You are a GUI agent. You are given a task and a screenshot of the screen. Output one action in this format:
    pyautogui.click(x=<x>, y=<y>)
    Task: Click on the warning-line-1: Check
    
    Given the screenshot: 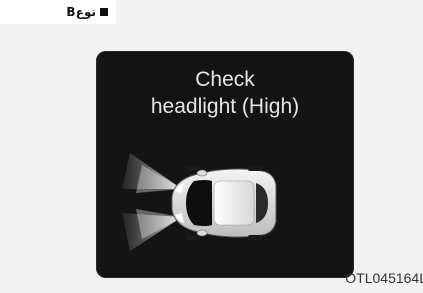 What is the action you would take?
    pyautogui.click(x=225, y=79)
    